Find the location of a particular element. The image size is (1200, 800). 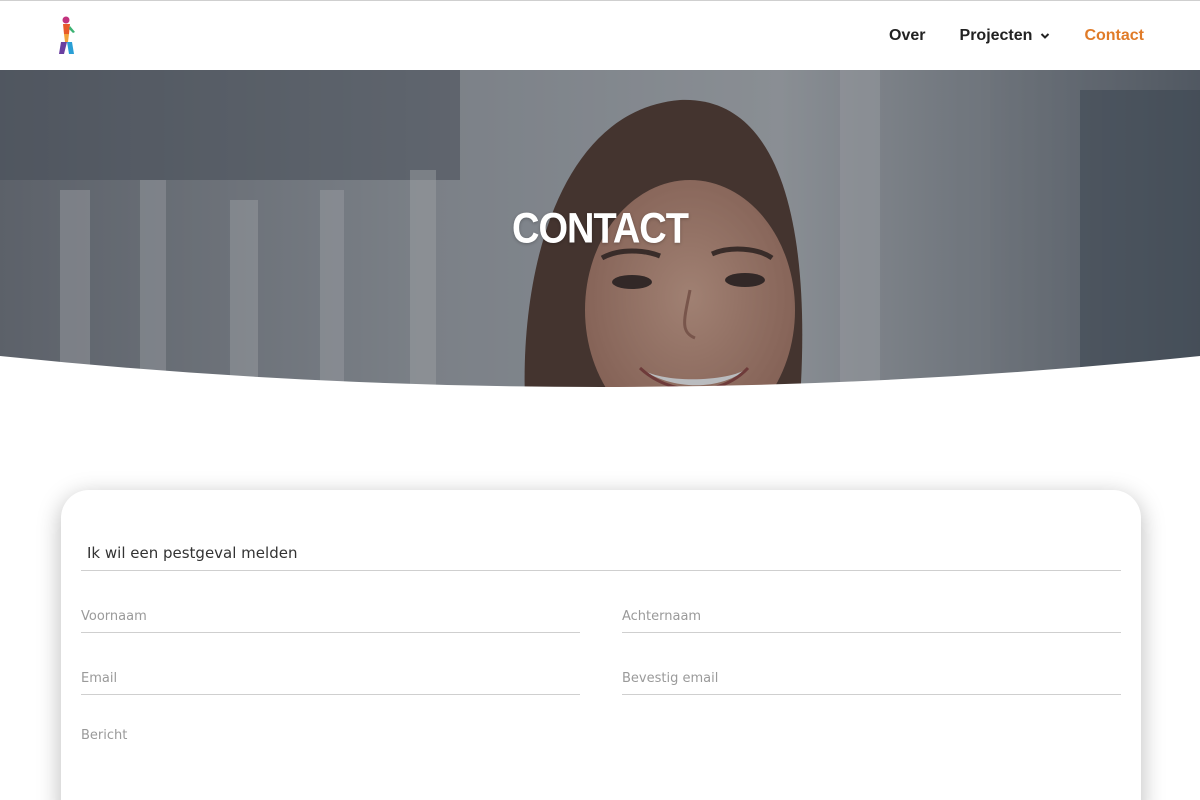

first-name-field is located at coordinates (330, 616).